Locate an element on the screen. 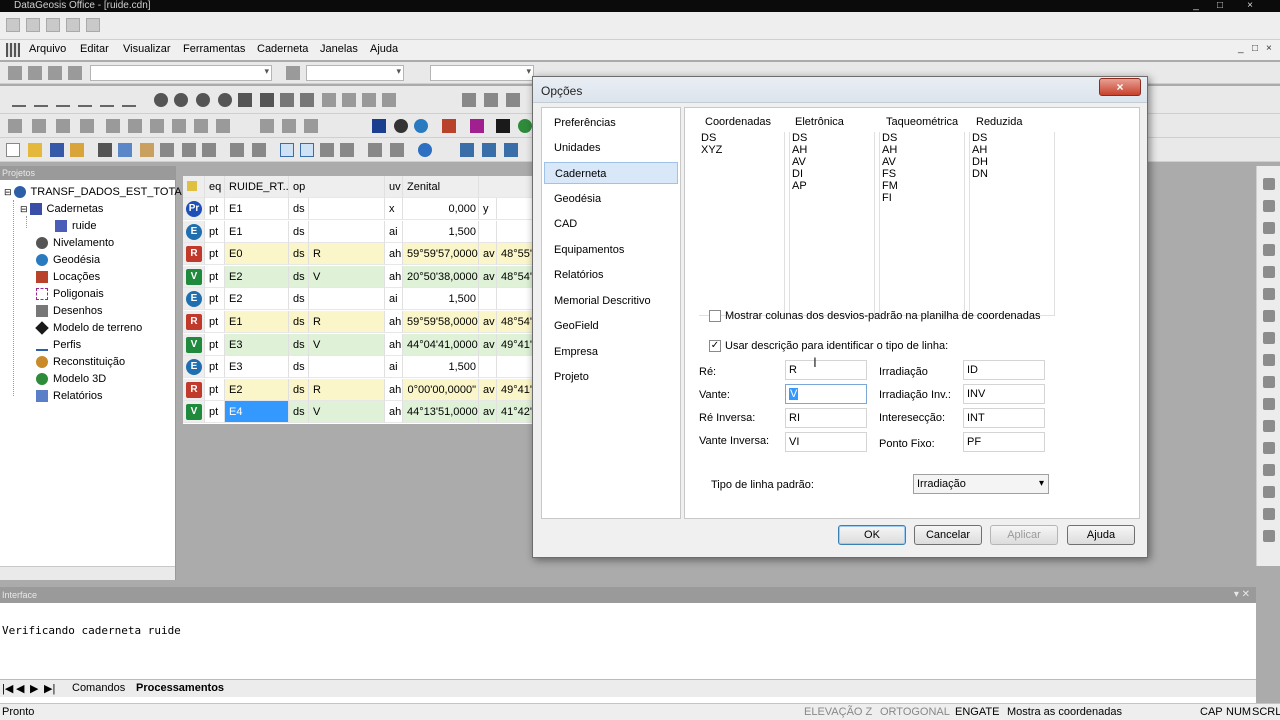 This screenshot has height=720, width=1280. help-icon is located at coordinates (425, 150).